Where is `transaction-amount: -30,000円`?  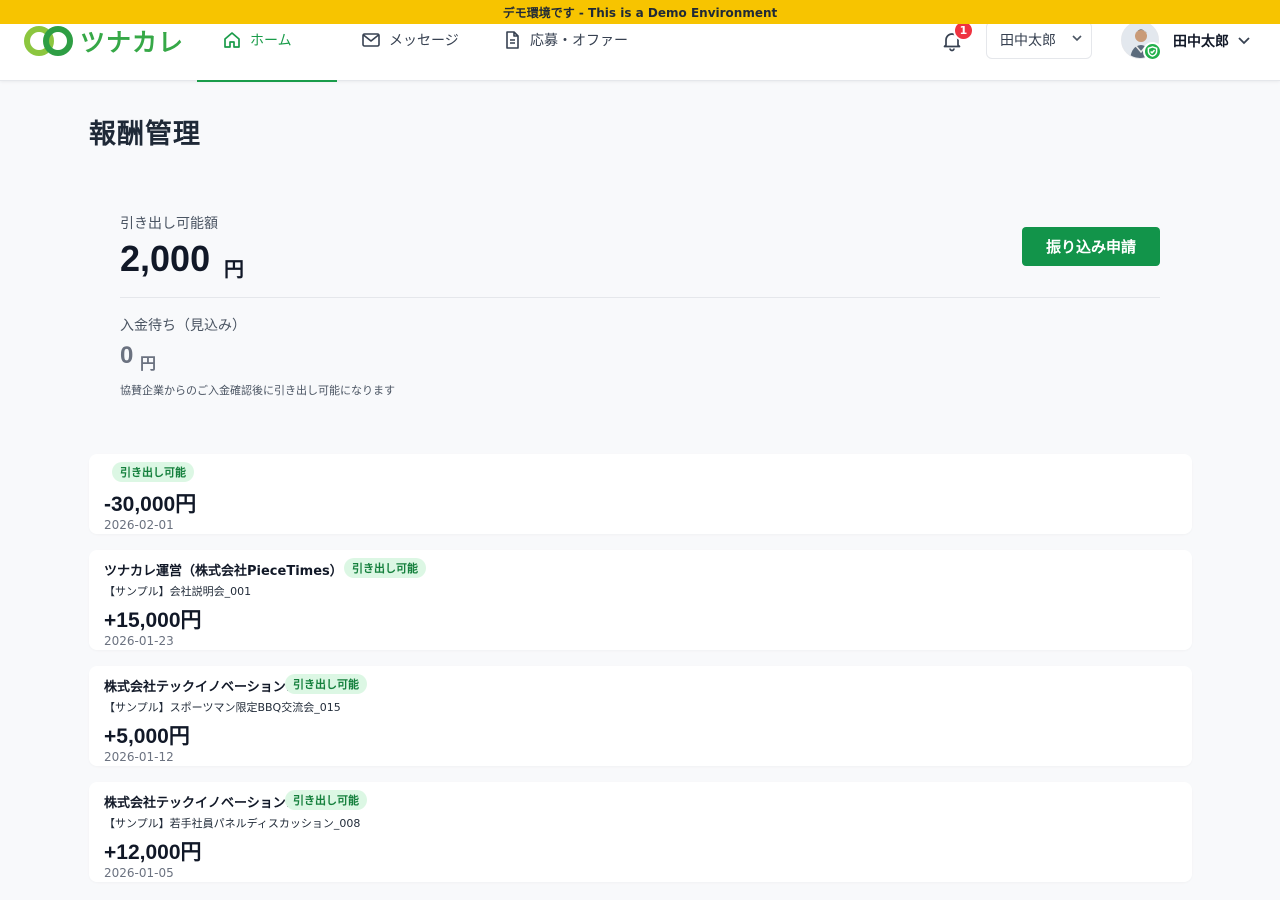 transaction-amount: -30,000円 is located at coordinates (150, 504).